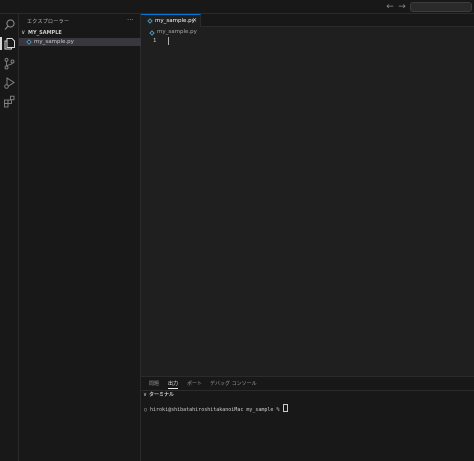 This screenshot has height=461, width=474. Describe the element at coordinates (9, 101) in the screenshot. I see `extensions-icon` at that location.